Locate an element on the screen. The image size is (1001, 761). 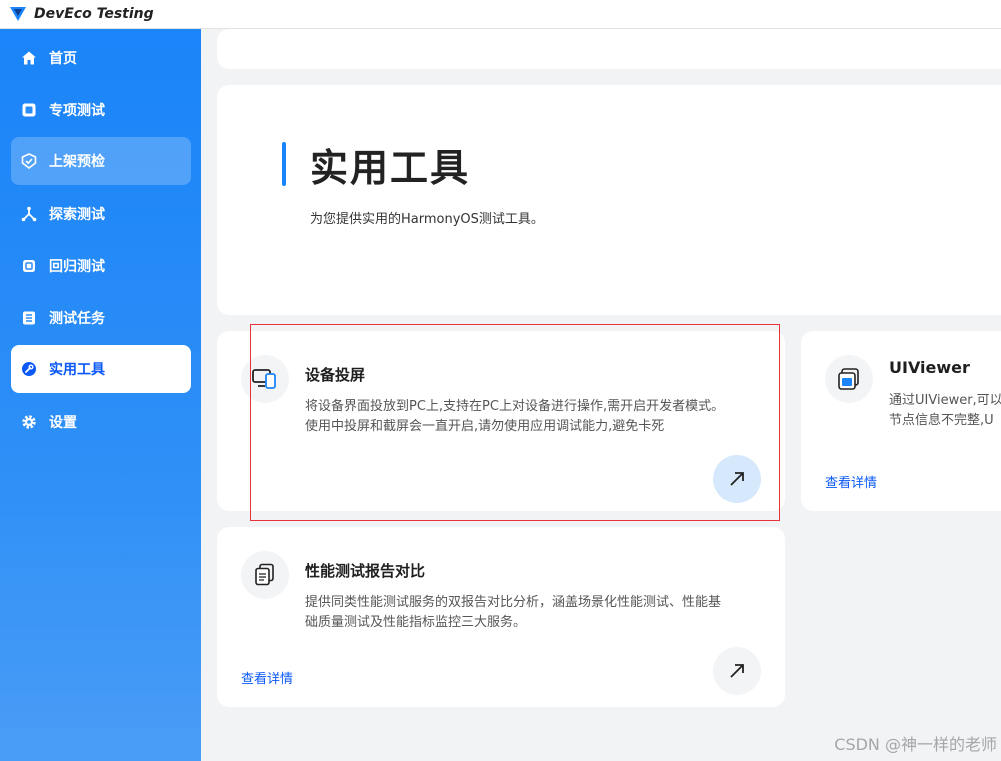
card-desc-line: 础质量测试及性能指标监控三大服务。 is located at coordinates (416, 622).